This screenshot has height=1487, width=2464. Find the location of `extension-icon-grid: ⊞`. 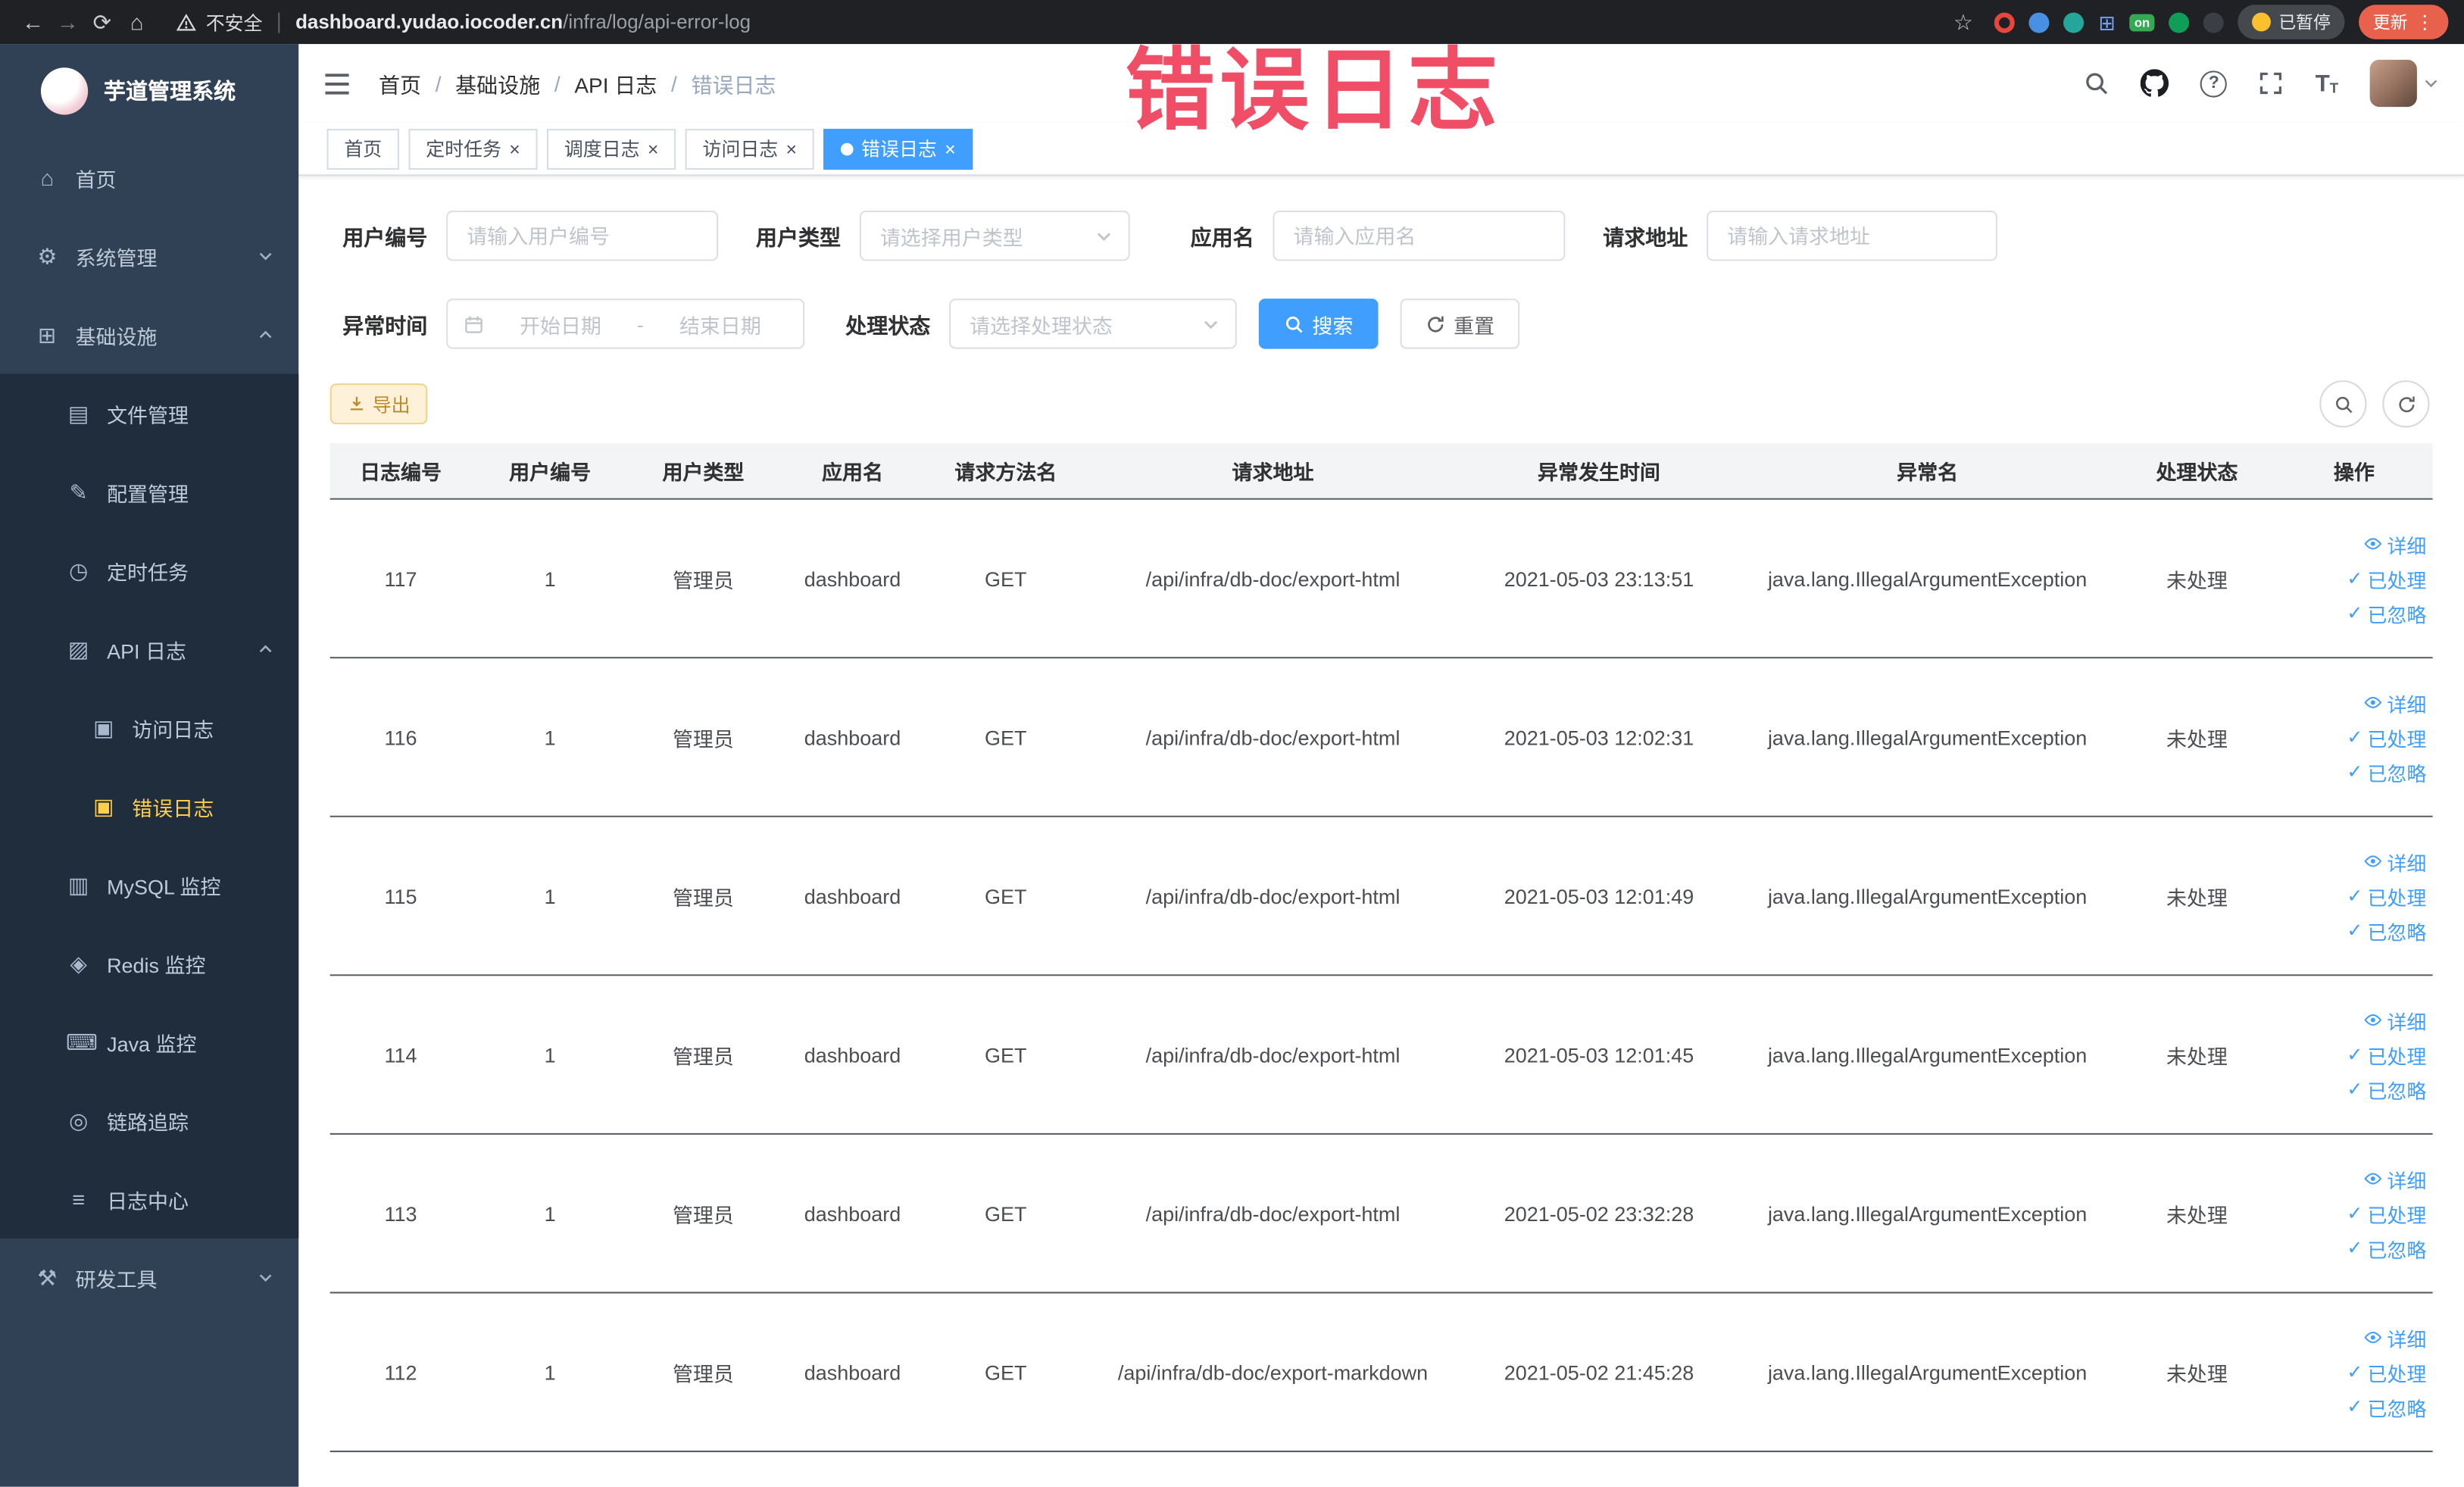

extension-icon-grid: ⊞ is located at coordinates (2107, 22).